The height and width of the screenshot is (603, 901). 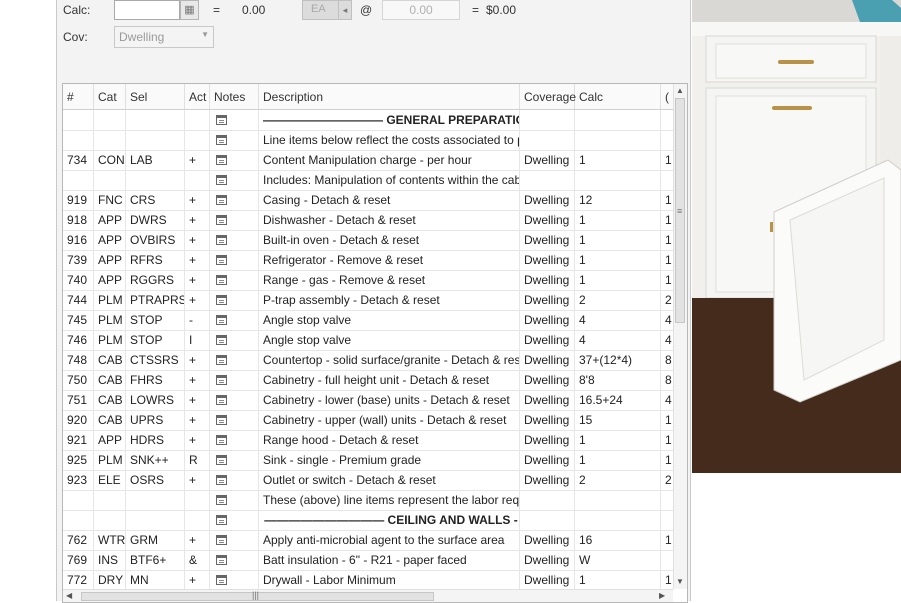 I want to click on cell-sel: RGGRS, so click(x=155, y=280).